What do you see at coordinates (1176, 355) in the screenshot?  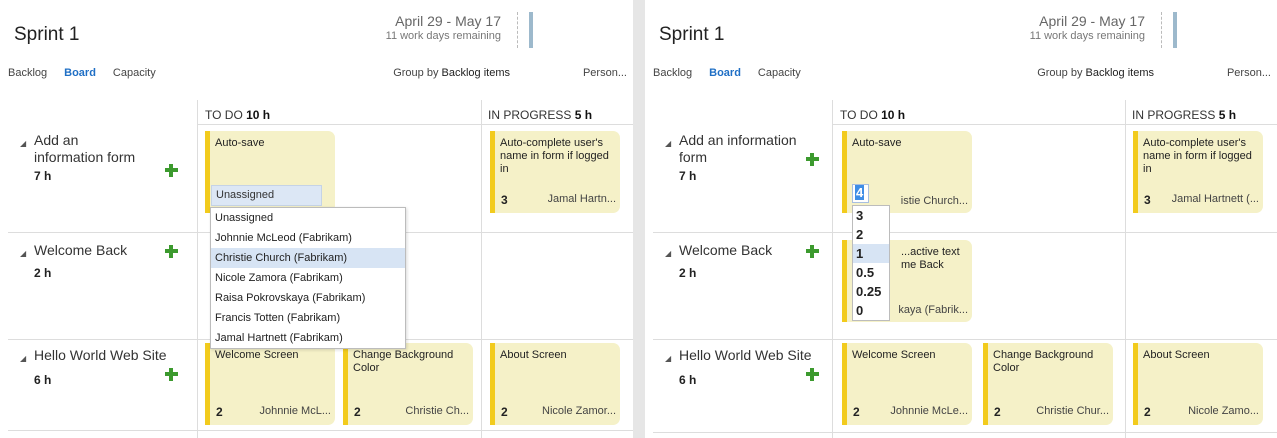 I see `card-title: About Screen` at bounding box center [1176, 355].